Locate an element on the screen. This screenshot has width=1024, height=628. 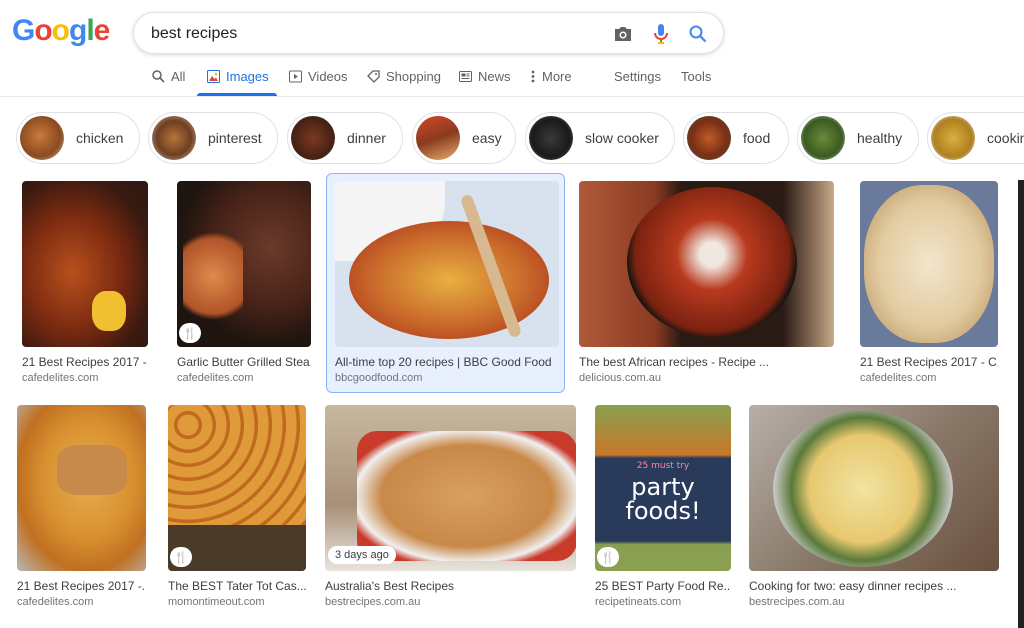
image-icon is located at coordinates (213, 76).